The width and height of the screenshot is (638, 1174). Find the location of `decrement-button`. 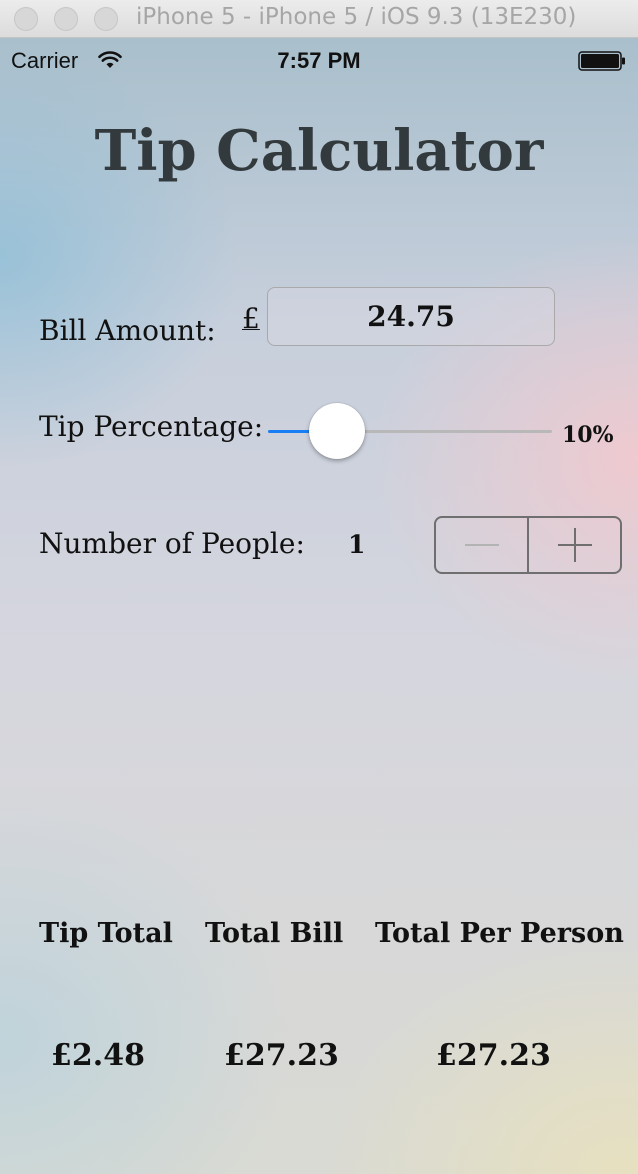

decrement-button is located at coordinates (482, 545).